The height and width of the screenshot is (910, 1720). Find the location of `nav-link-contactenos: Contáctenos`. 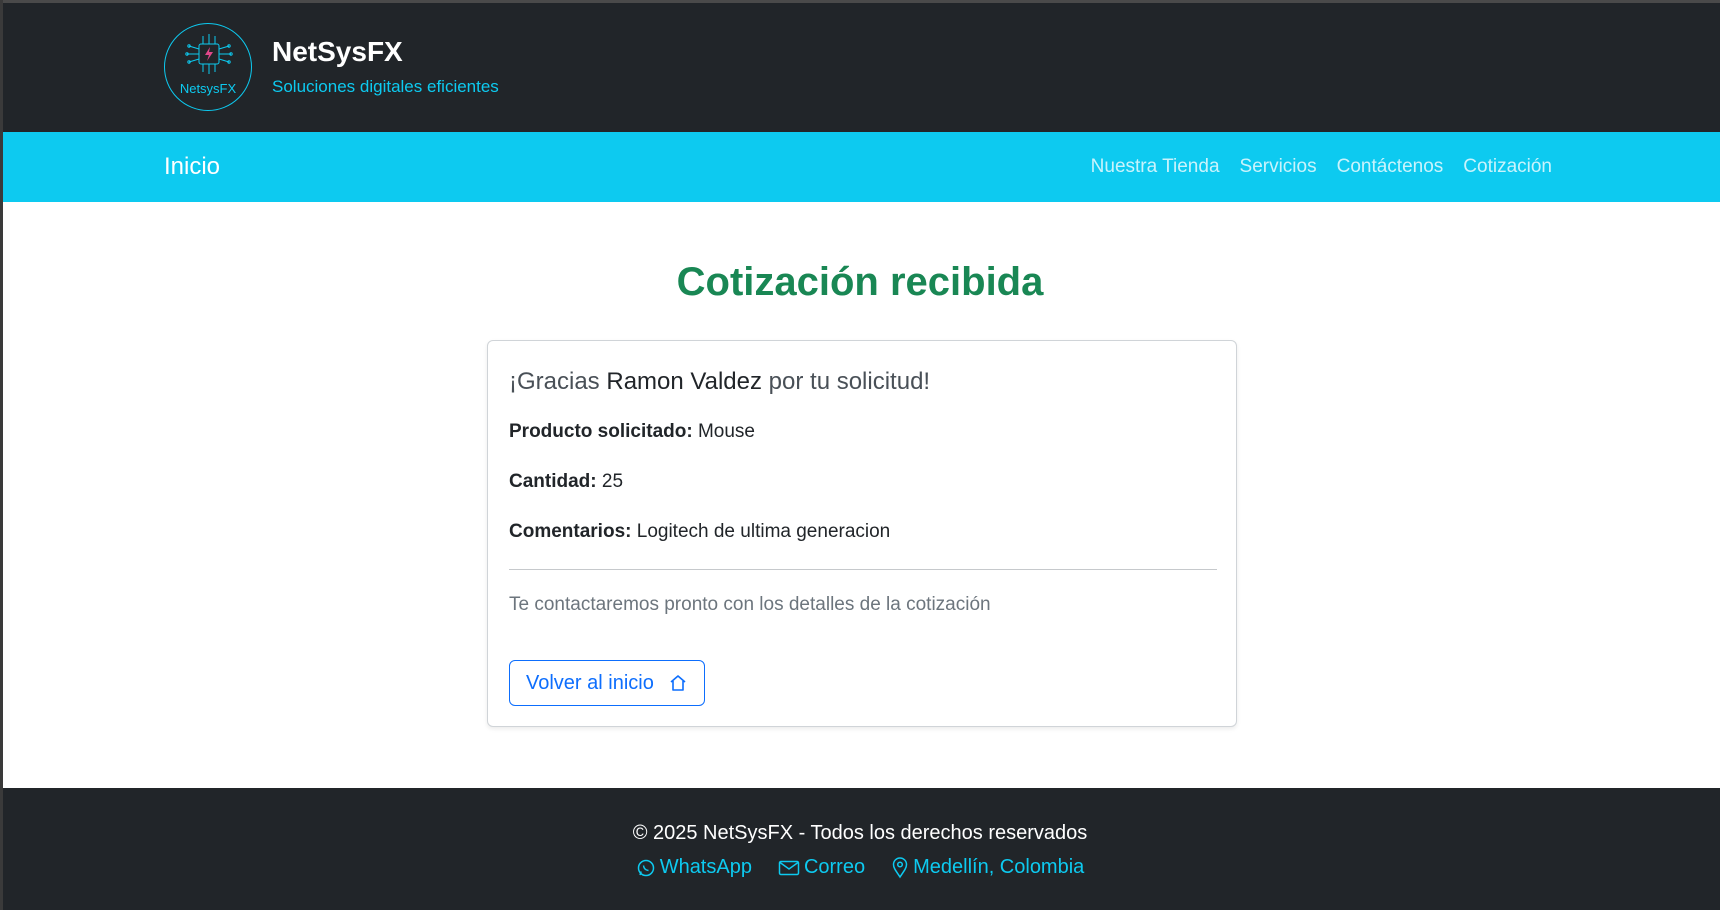

nav-link-contactenos: Contáctenos is located at coordinates (1390, 167).